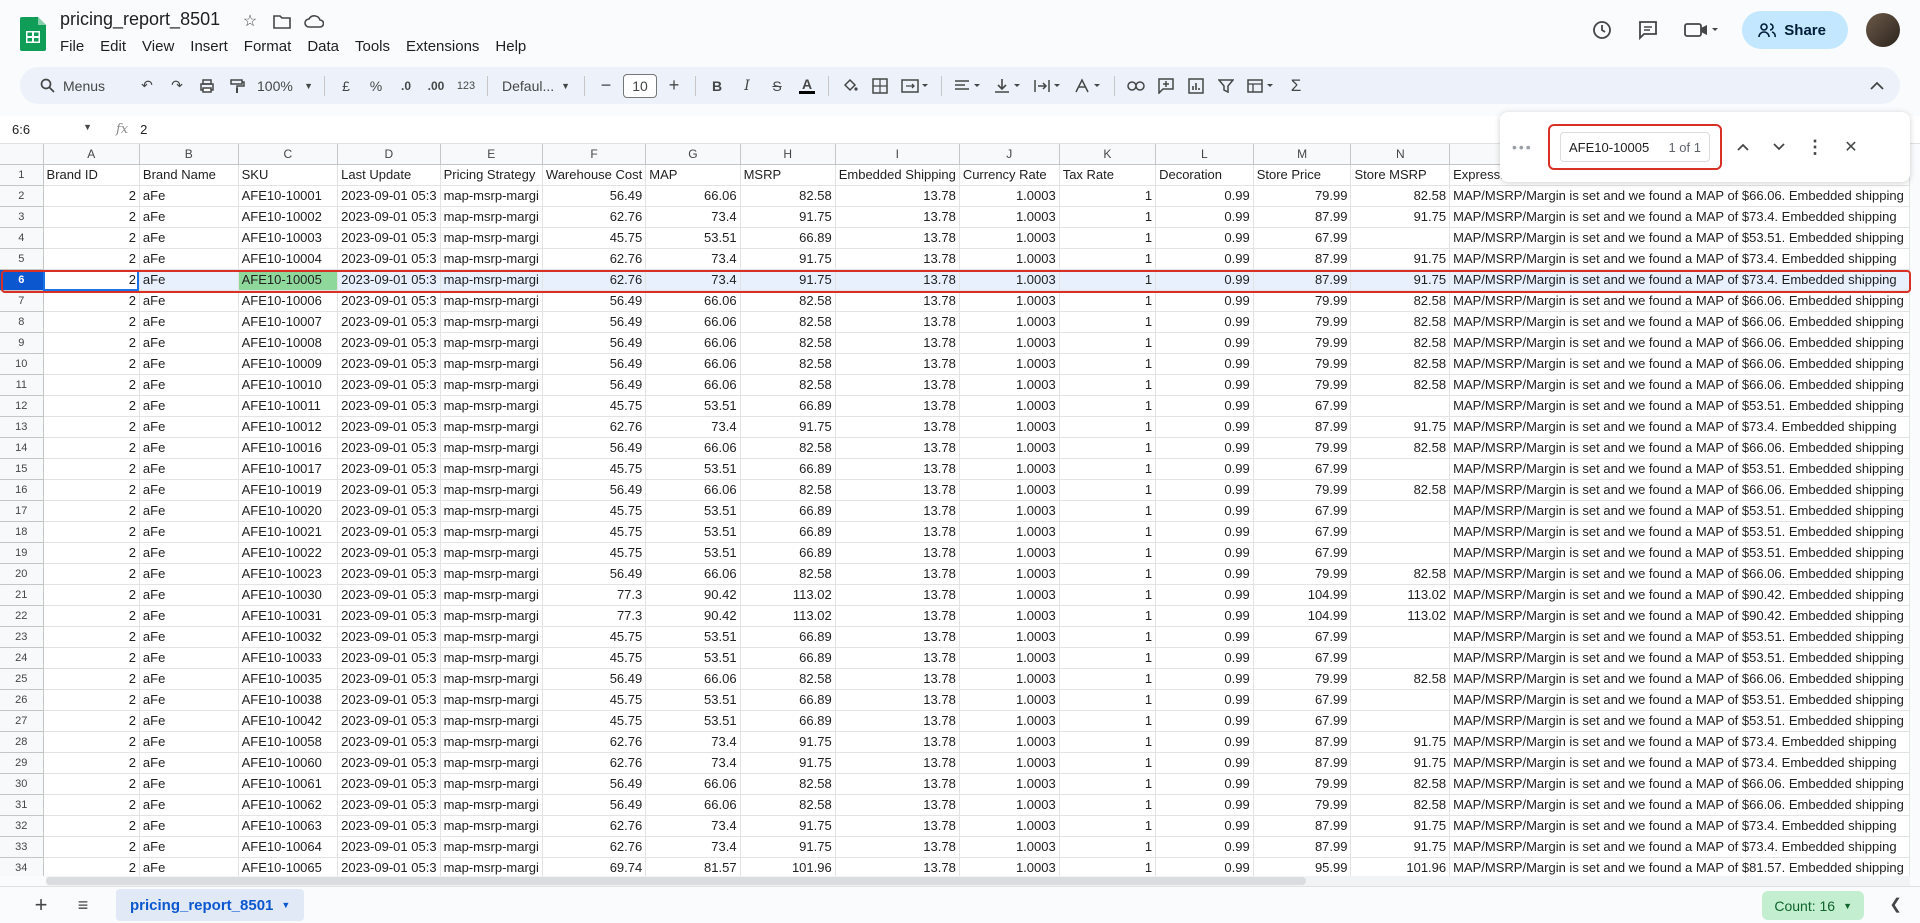 The height and width of the screenshot is (923, 1920). I want to click on cell-sku: AFE10-10060, so click(288, 763).